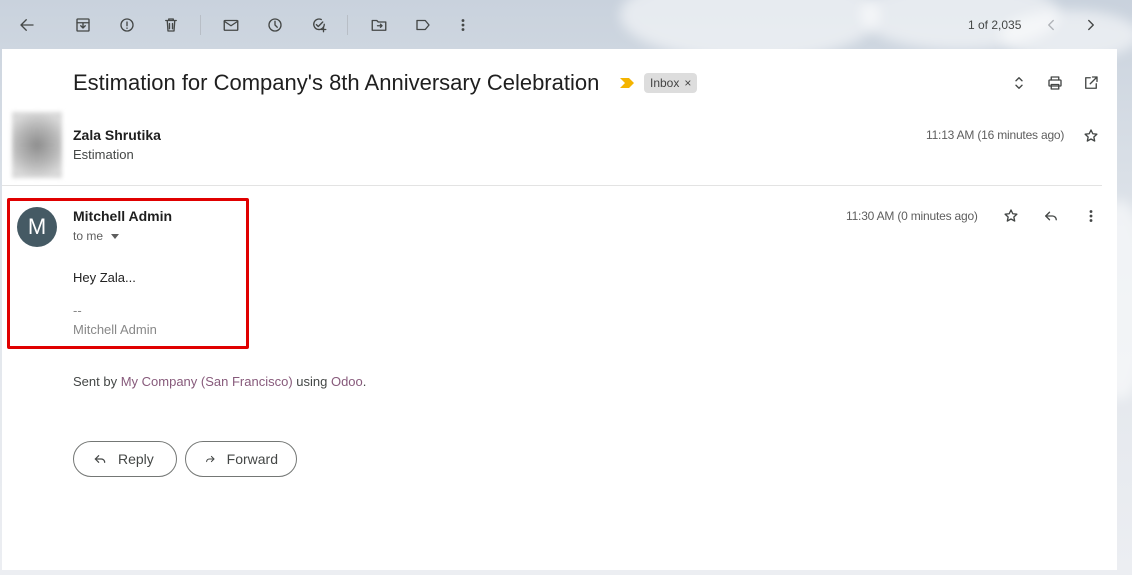 The height and width of the screenshot is (575, 1132). Describe the element at coordinates (210, 459) in the screenshot. I see `forward-icon` at that location.